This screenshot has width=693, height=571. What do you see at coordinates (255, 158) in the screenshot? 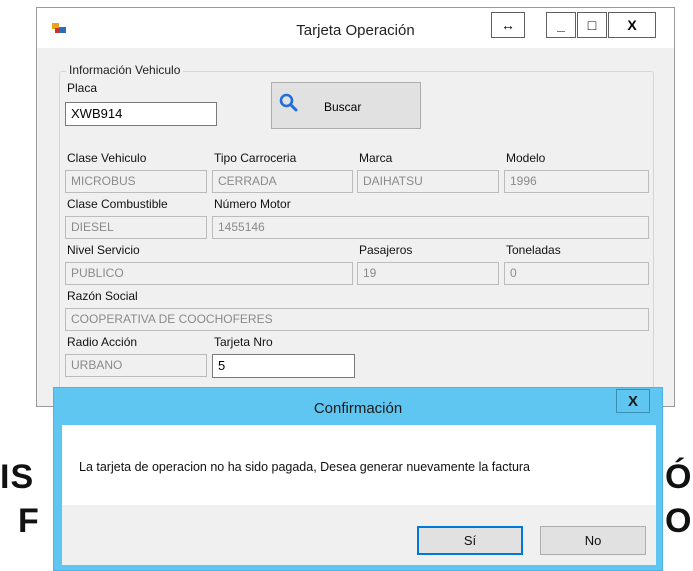
I see `tipo-carroceria-label: Tipo Carroceria` at bounding box center [255, 158].